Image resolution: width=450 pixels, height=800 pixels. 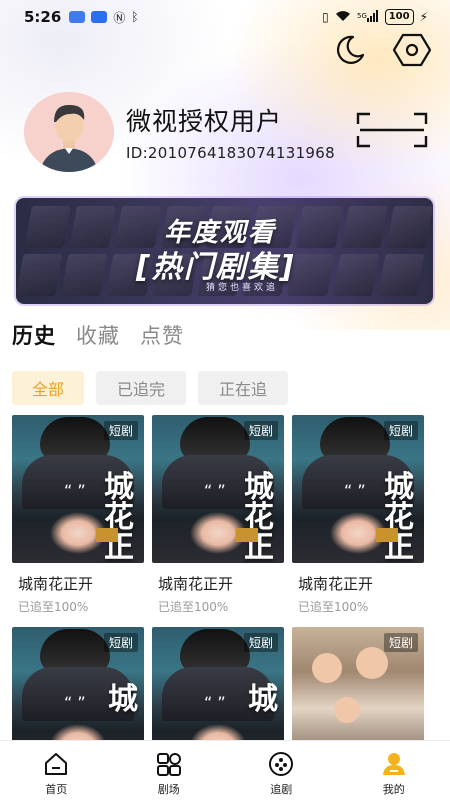 What do you see at coordinates (392, 130) in the screenshot?
I see `scan-icon` at bounding box center [392, 130].